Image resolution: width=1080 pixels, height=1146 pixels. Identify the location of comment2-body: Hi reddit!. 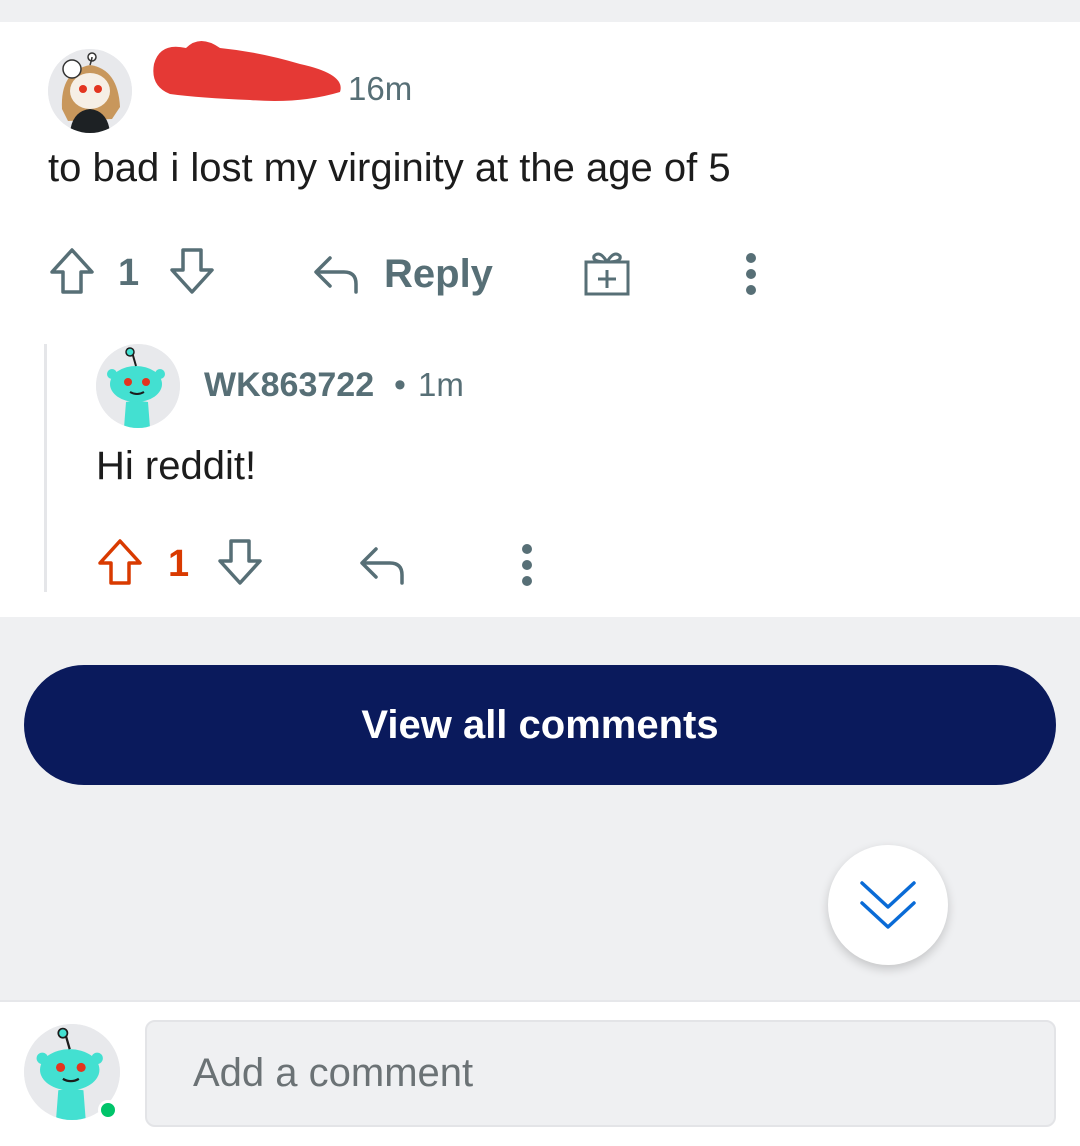
(176, 466).